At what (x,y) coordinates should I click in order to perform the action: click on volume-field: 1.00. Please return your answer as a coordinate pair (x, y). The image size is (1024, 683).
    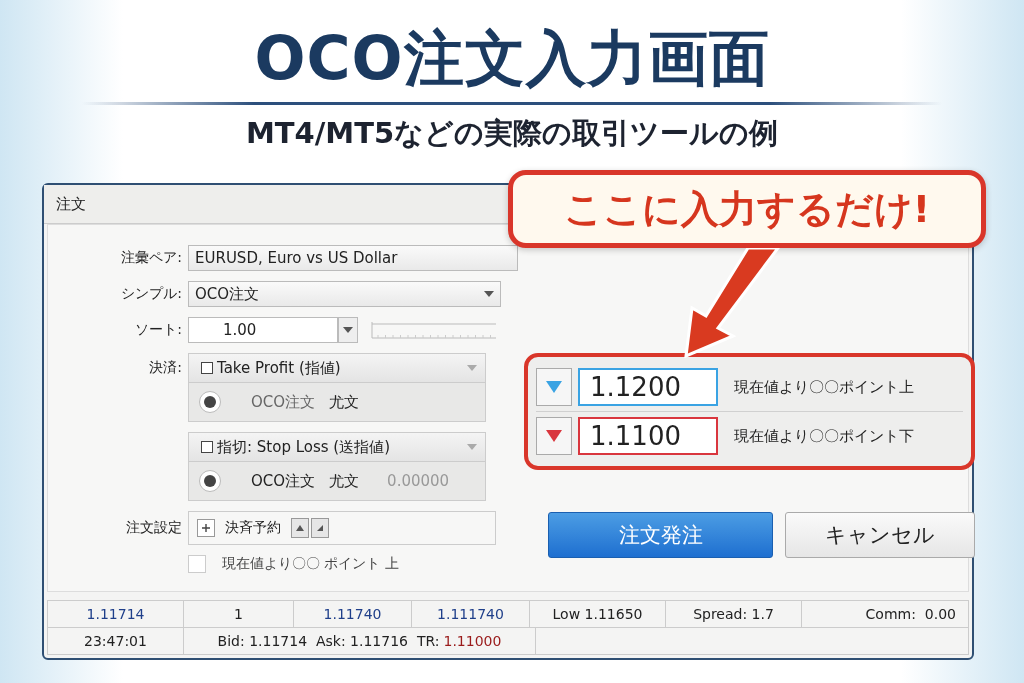
    Looking at the image, I should click on (263, 330).